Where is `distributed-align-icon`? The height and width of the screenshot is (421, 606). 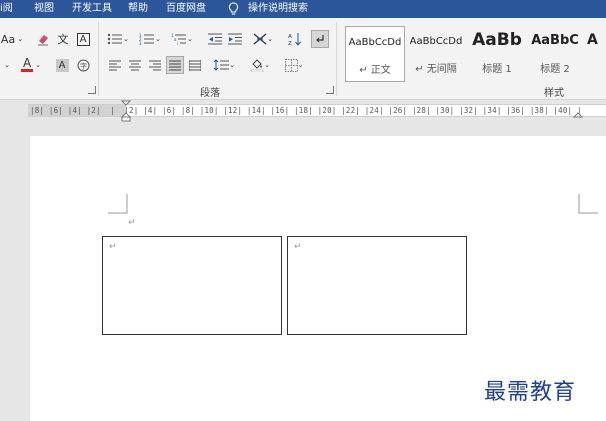
distributed-align-icon is located at coordinates (195, 65).